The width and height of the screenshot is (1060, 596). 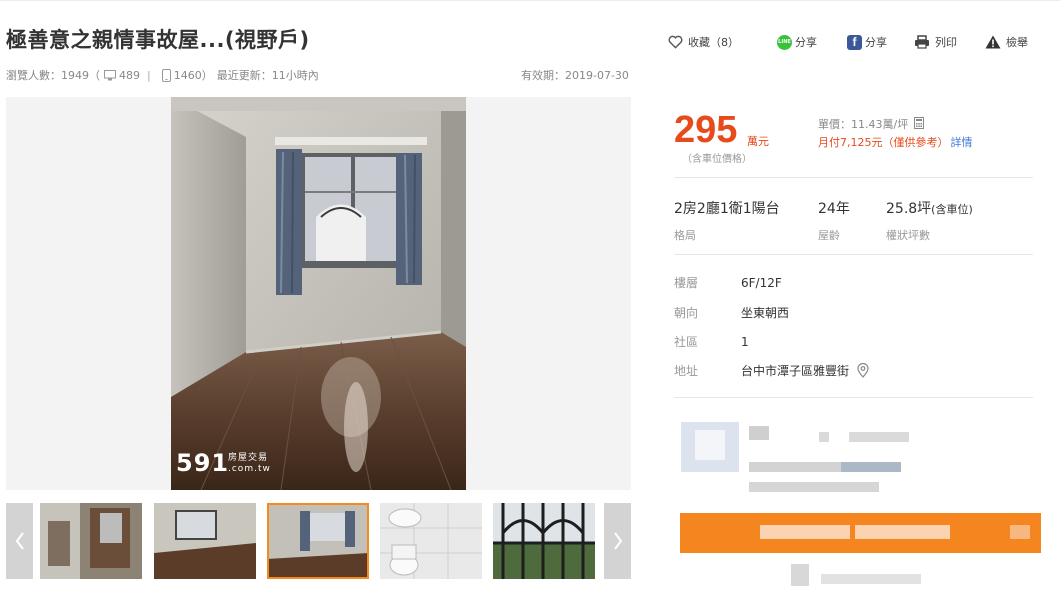 What do you see at coordinates (193, 75) in the screenshot?
I see `mobile-views: 1460）` at bounding box center [193, 75].